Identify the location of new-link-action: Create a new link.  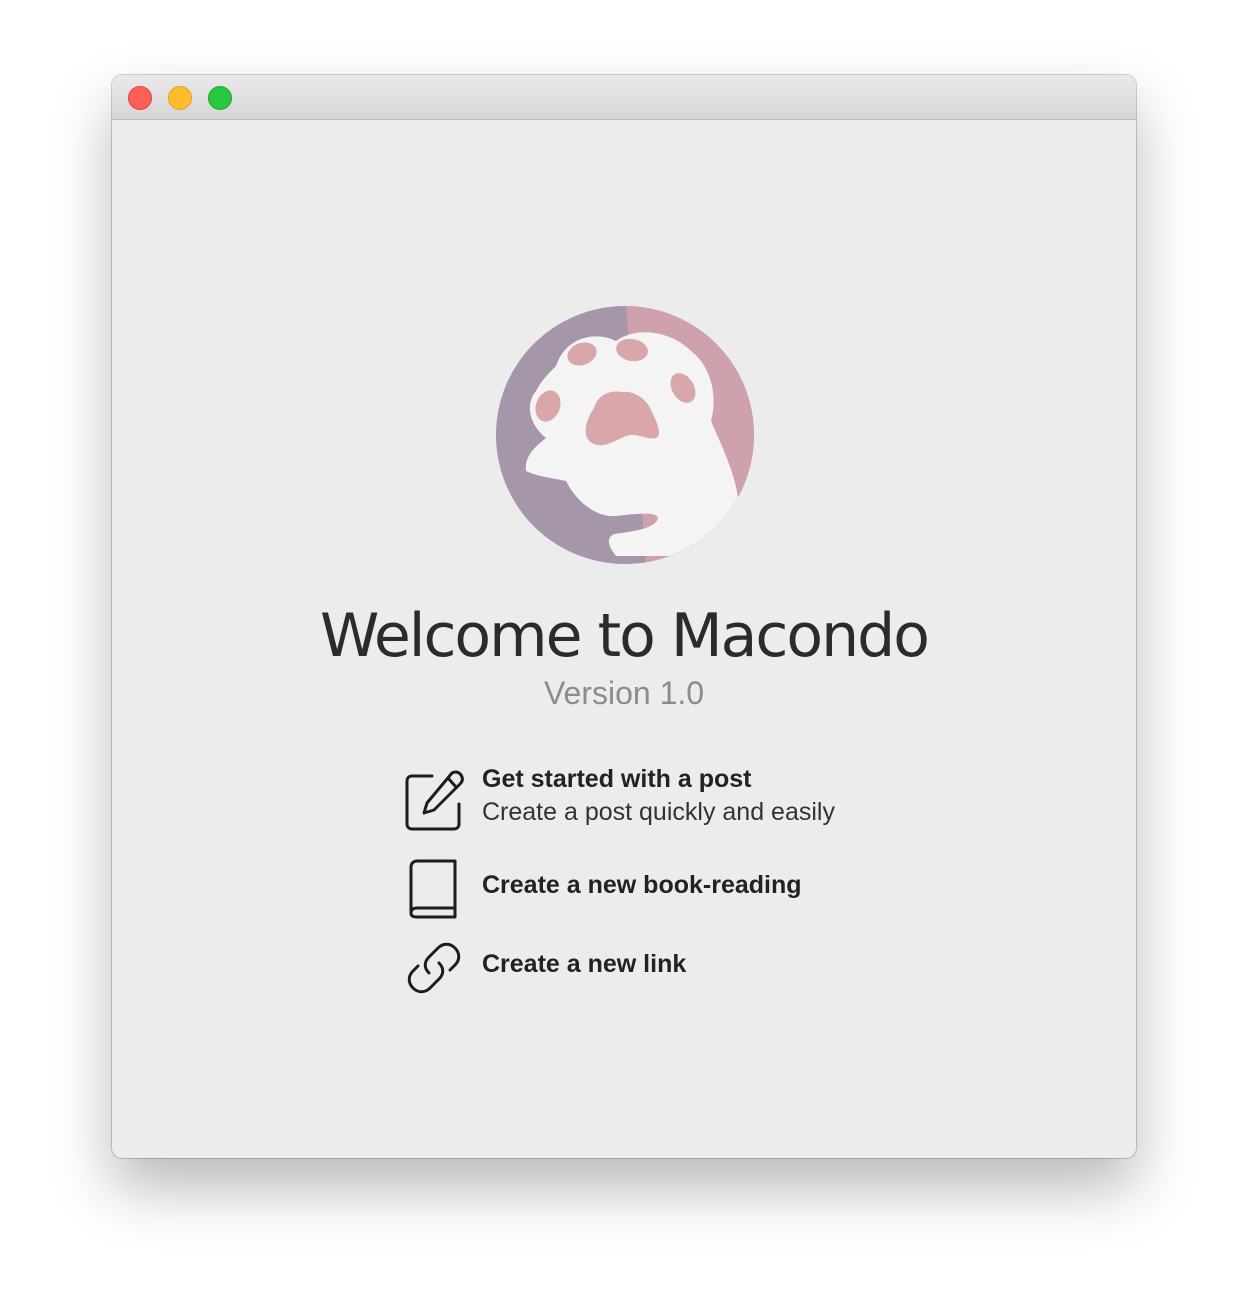
(632, 968).